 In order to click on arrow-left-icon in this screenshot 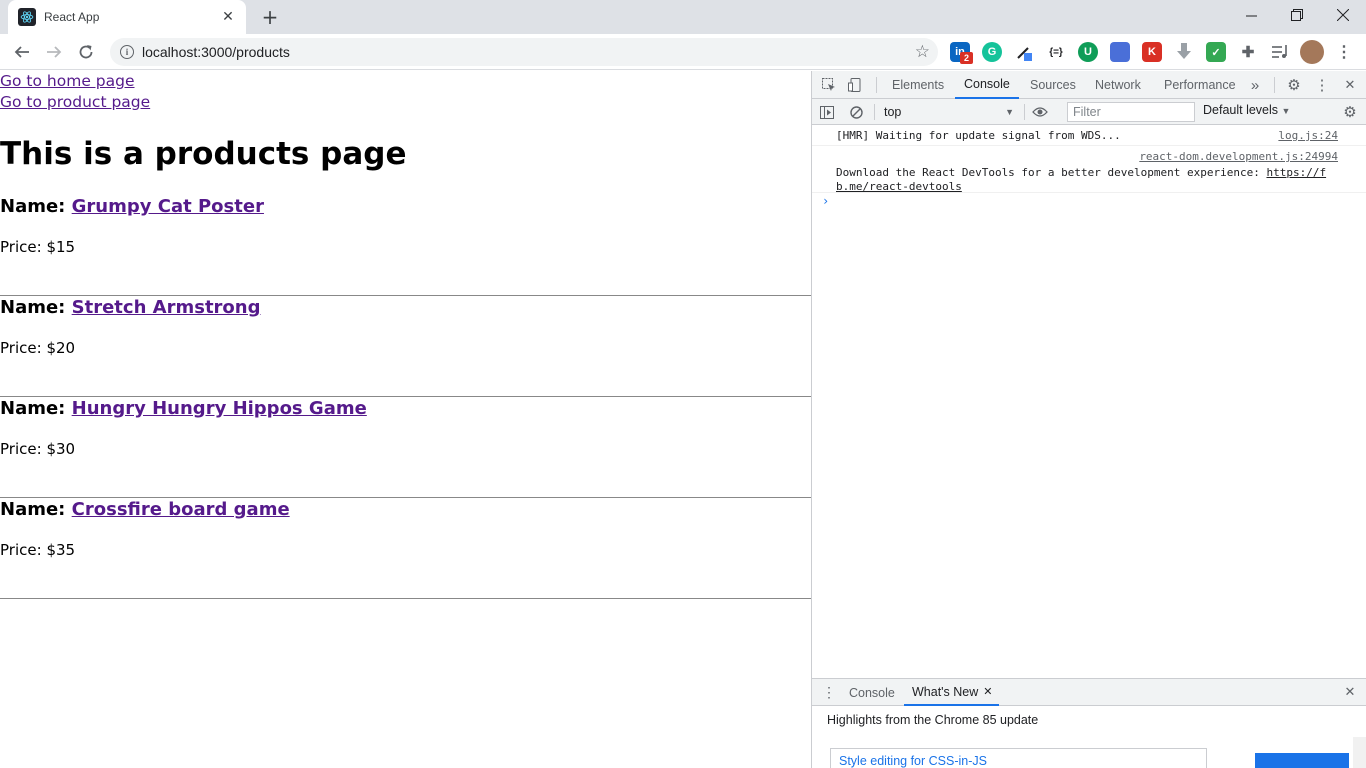, I will do `click(21, 52)`.